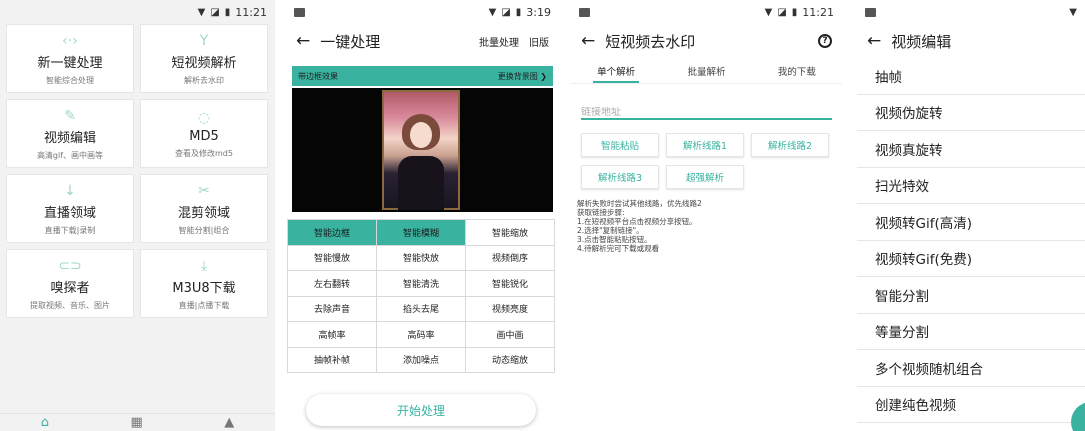  What do you see at coordinates (70, 63) in the screenshot?
I see `feature-title: 新一键处理` at bounding box center [70, 63].